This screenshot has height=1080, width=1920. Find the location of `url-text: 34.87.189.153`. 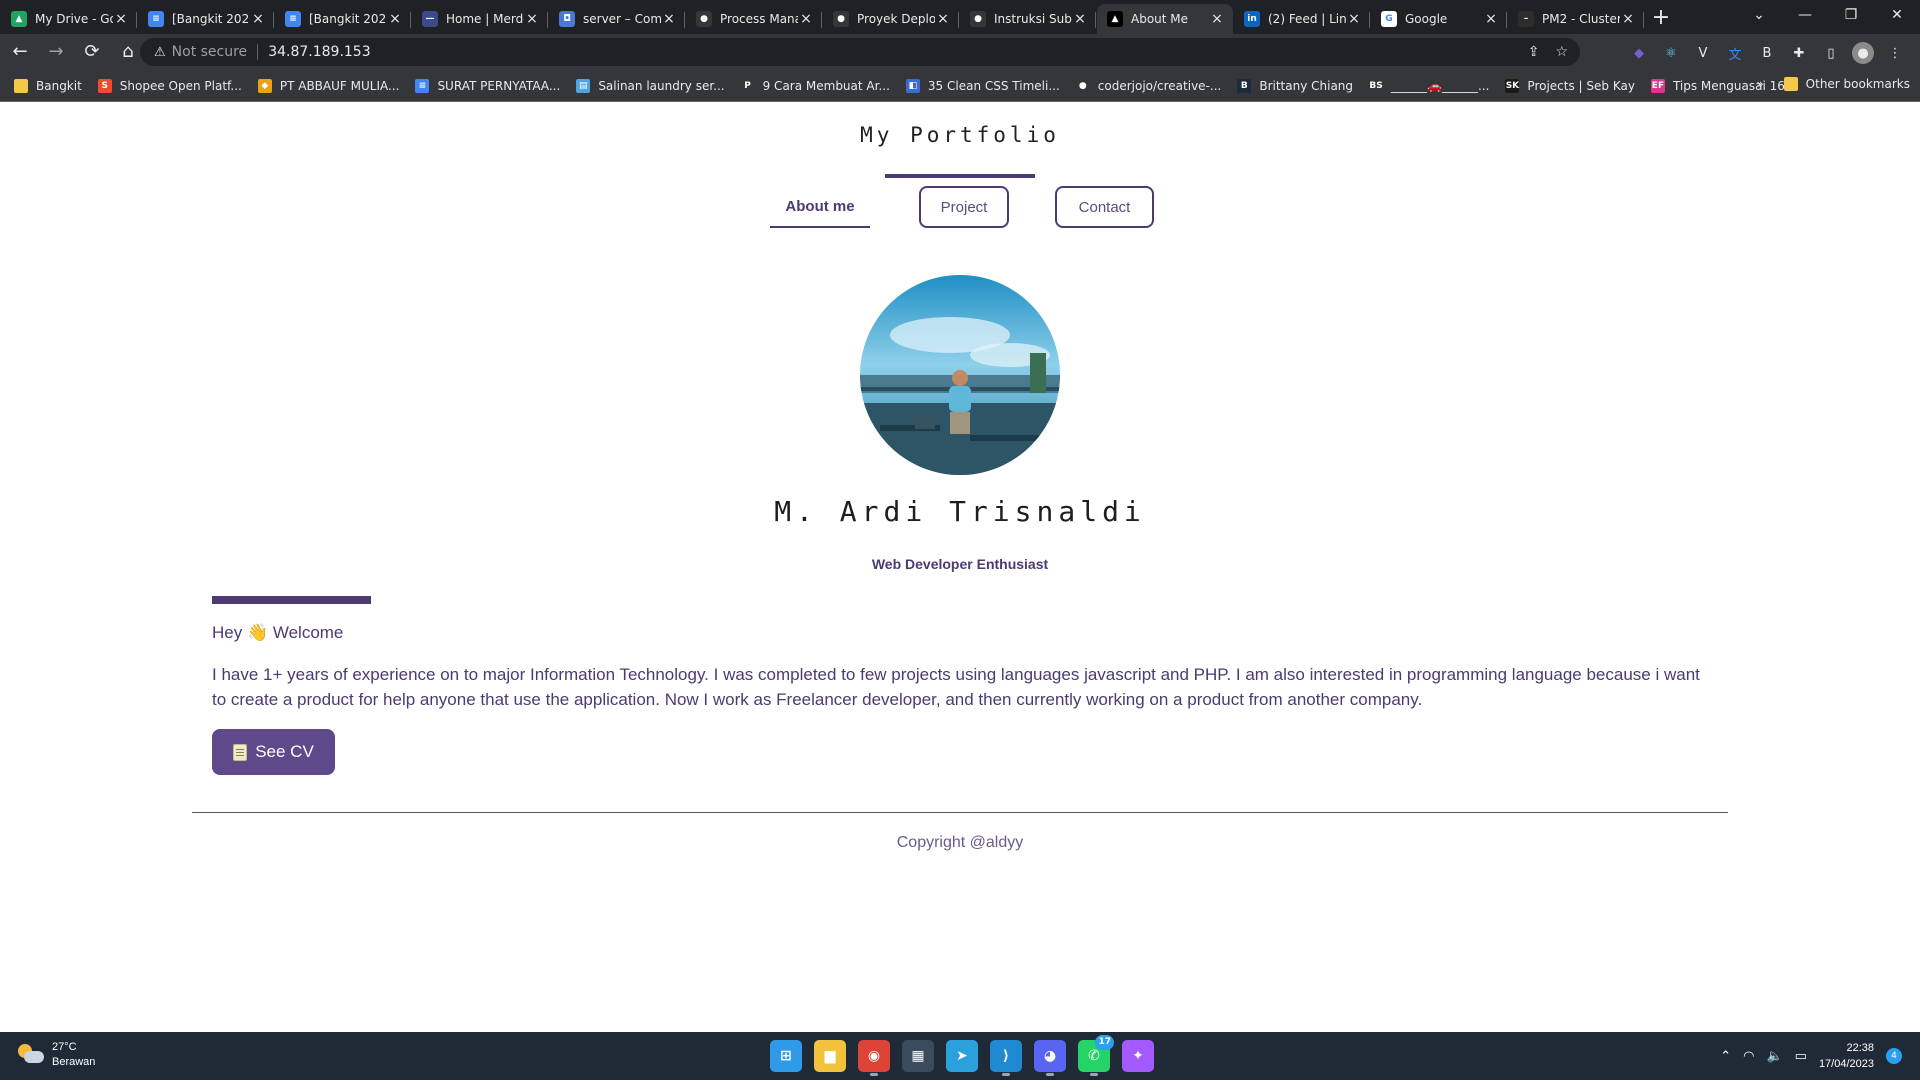

url-text: 34.87.189.153 is located at coordinates (319, 52).